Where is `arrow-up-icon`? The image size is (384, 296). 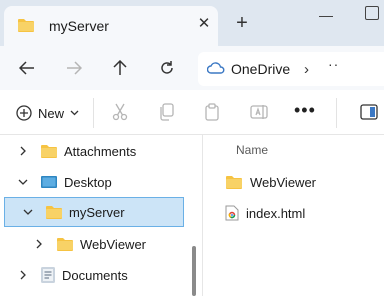
arrow-up-icon is located at coordinates (120, 67).